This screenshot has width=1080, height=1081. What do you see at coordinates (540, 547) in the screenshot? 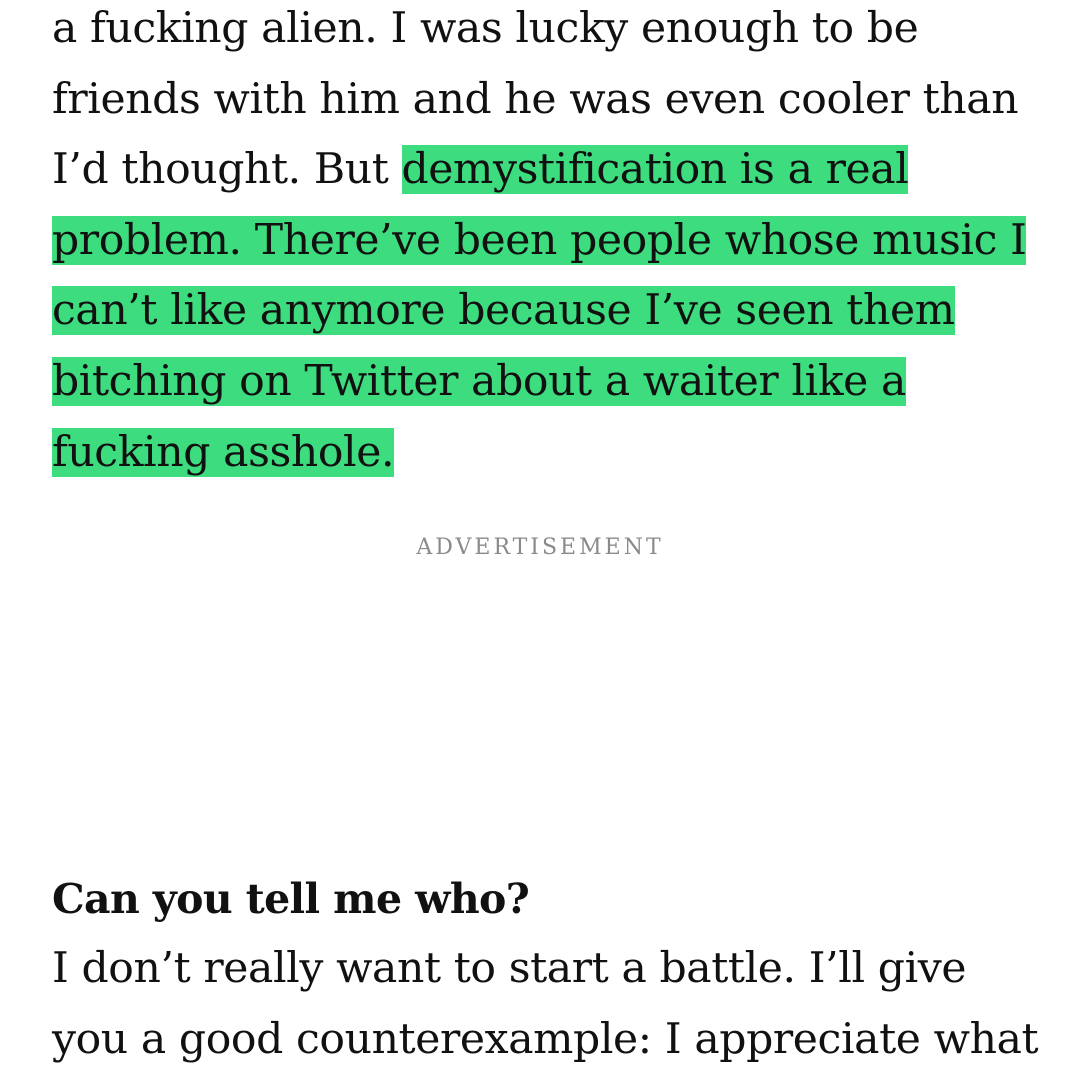
I see `advertisement-label: ADVERTISEMENT` at bounding box center [540, 547].